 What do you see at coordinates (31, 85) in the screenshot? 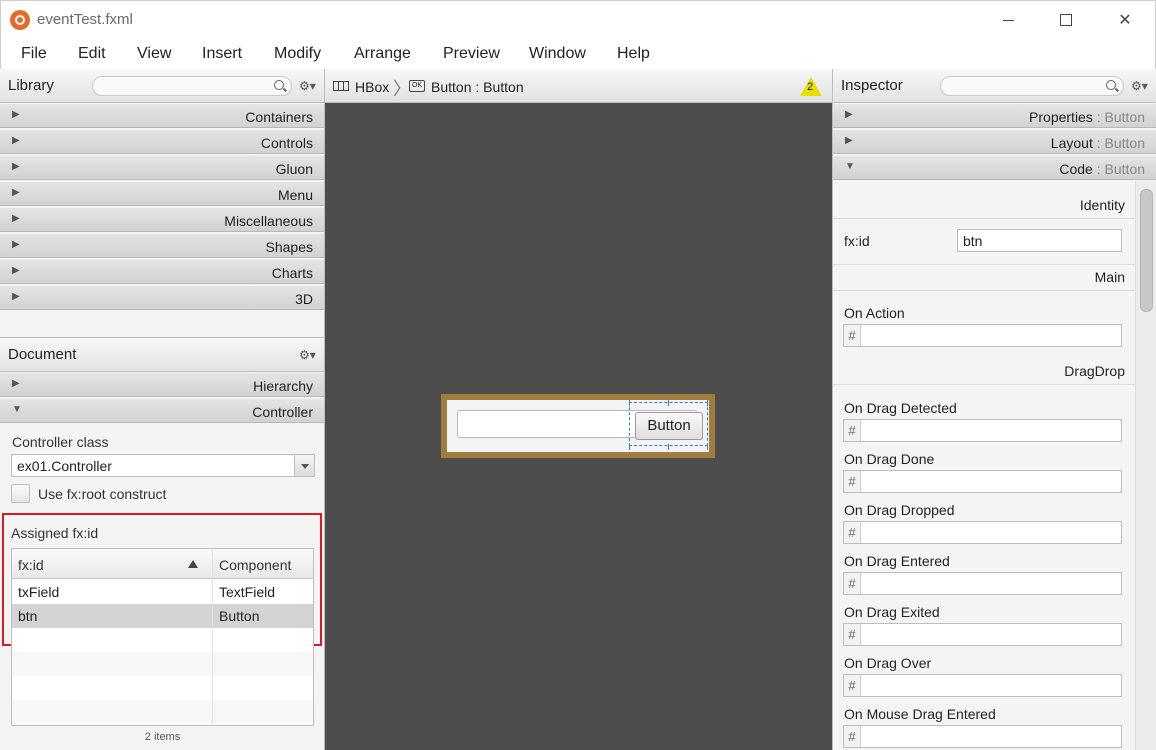
I see `library-title: Library` at bounding box center [31, 85].